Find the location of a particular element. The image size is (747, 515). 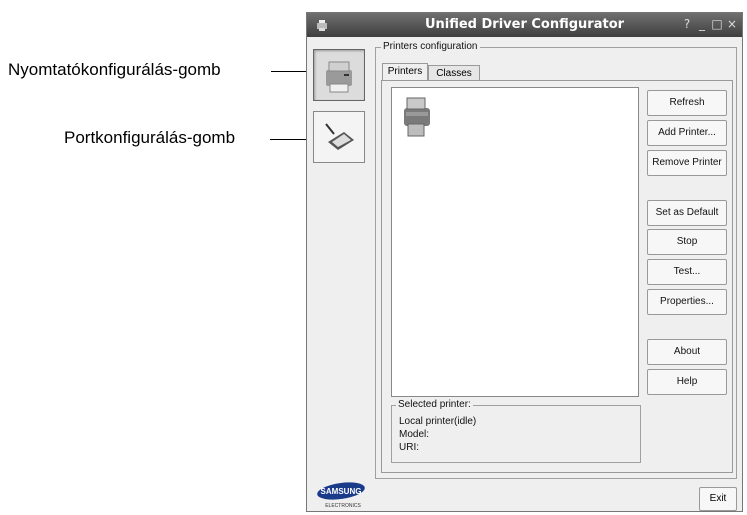

tab-classes: Classes is located at coordinates (454, 73).